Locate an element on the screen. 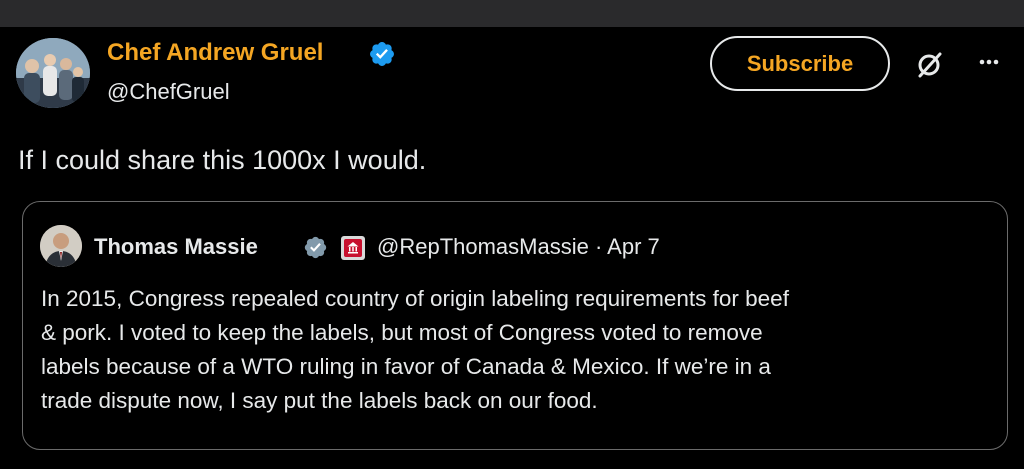 The width and height of the screenshot is (1024, 469). quoted-author-handle-and-date: @RepThomasMassie · Apr 7 is located at coordinates (518, 247).